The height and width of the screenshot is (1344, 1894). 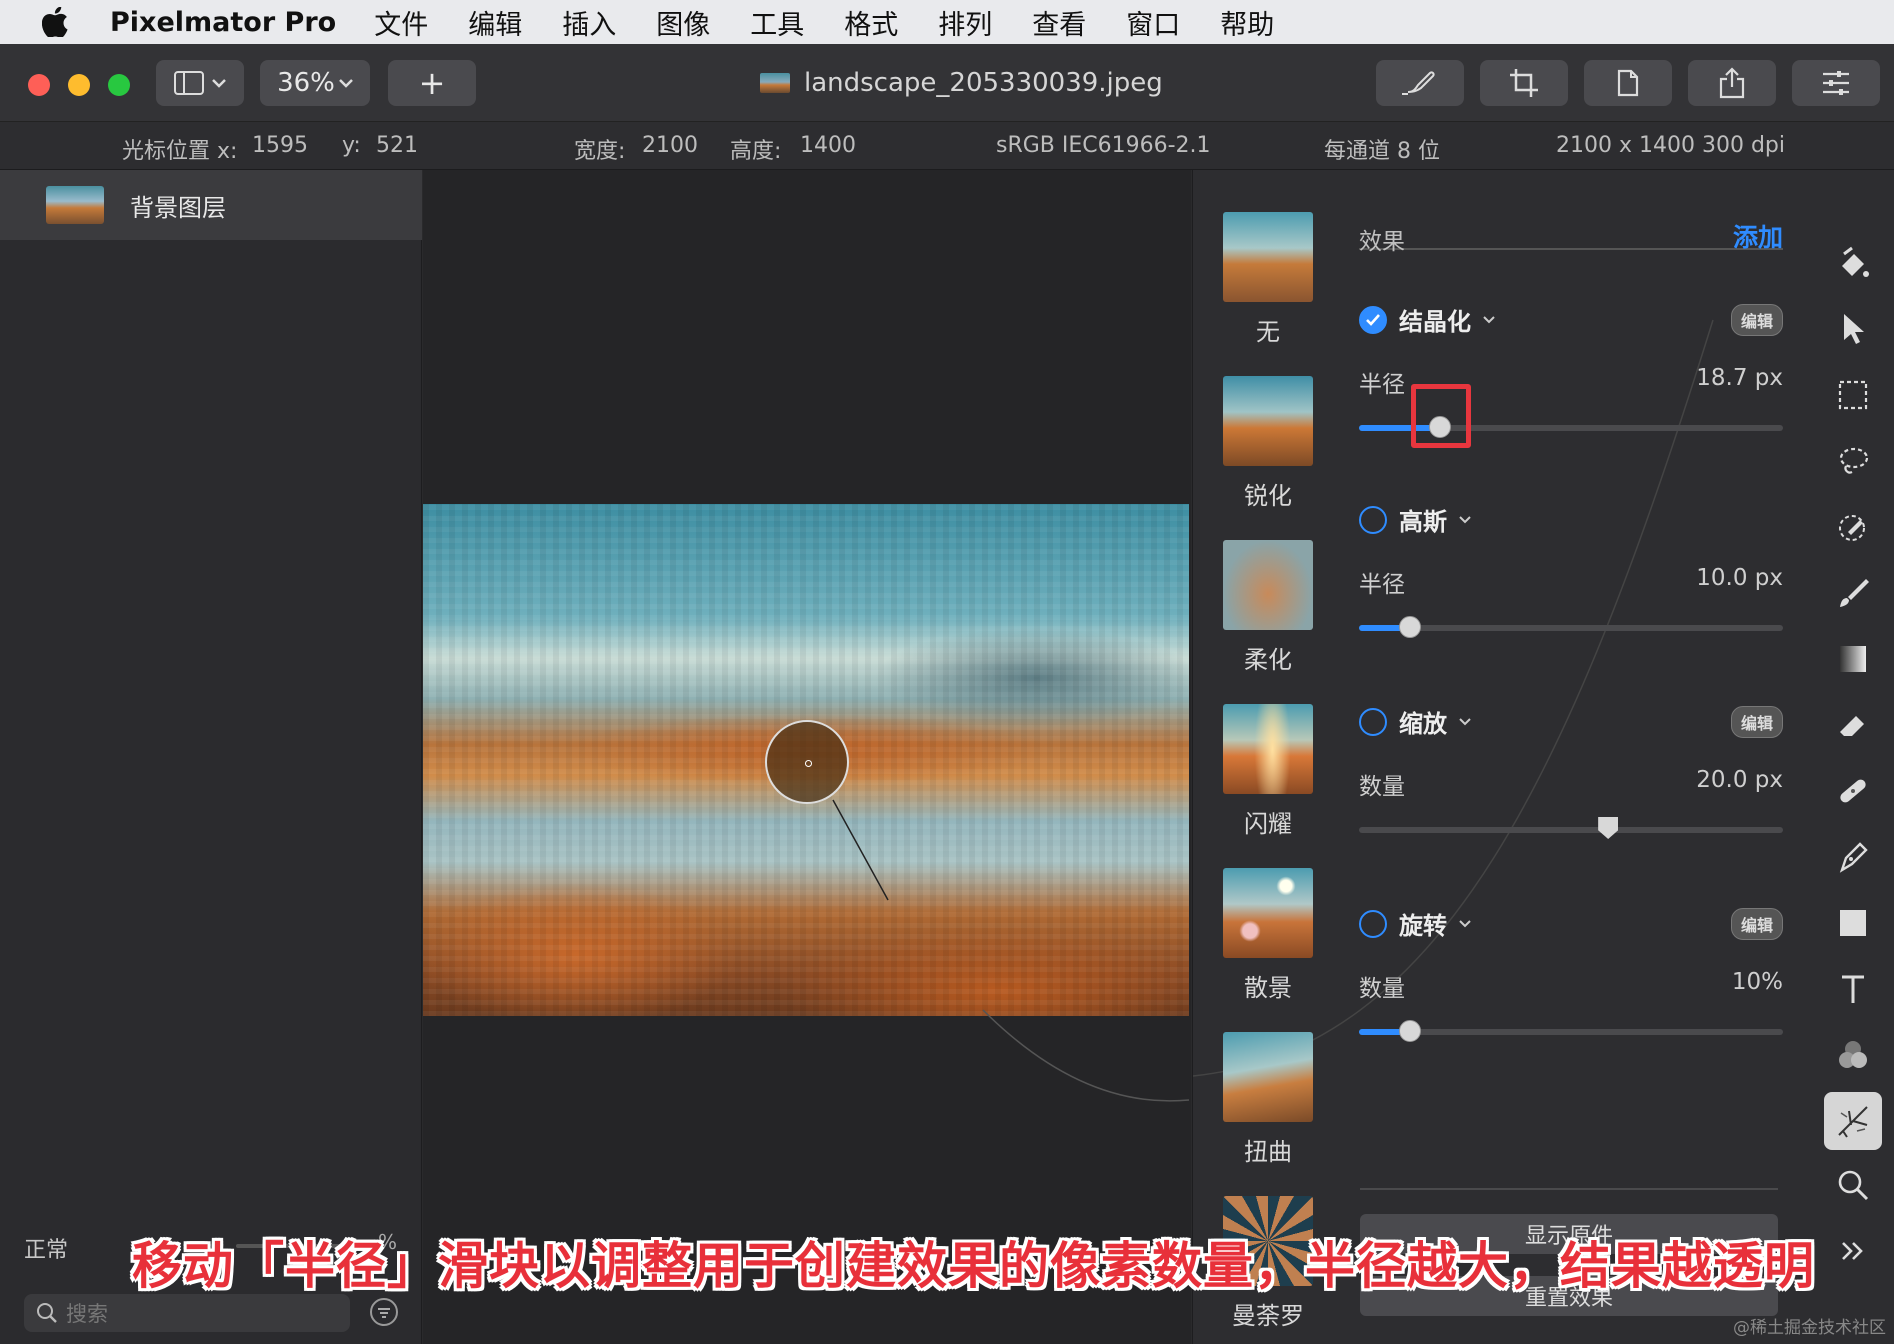 What do you see at coordinates (384, 1312) in the screenshot?
I see `filter-button` at bounding box center [384, 1312].